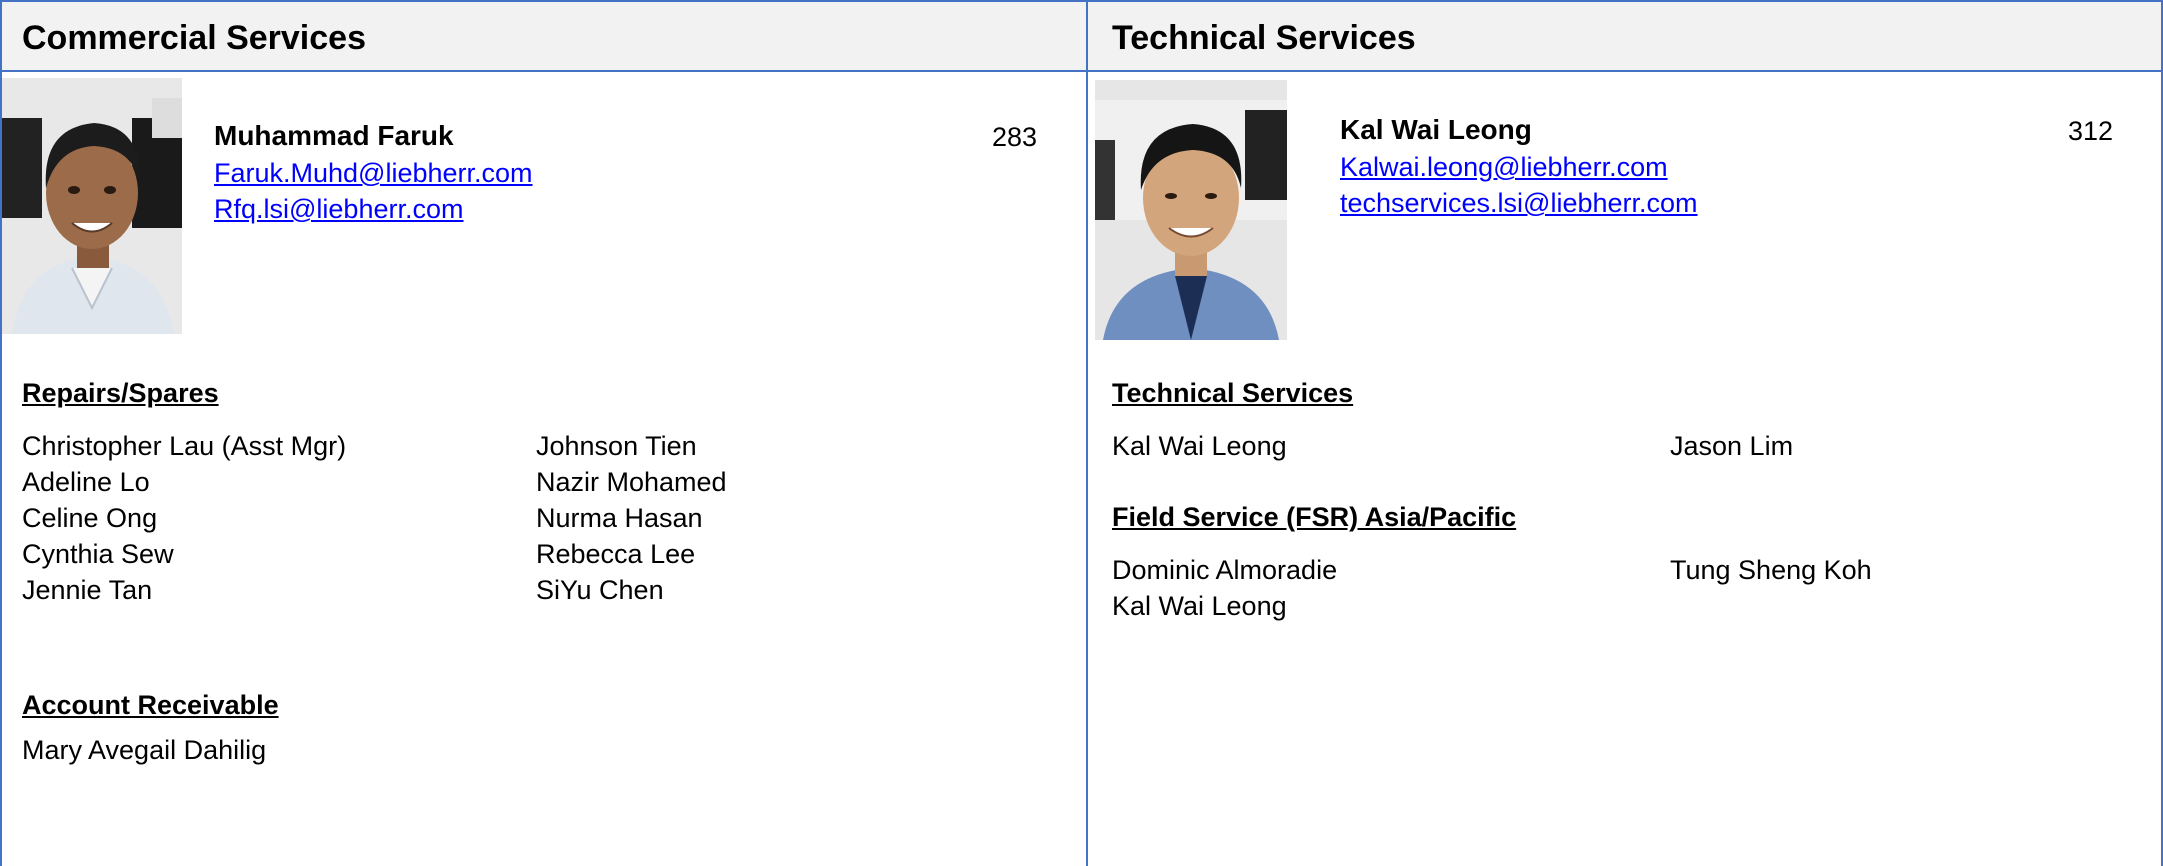  Describe the element at coordinates (373, 173) in the screenshot. I see `manager-email-link: Faruk.Muhd@liebherr.com` at that location.